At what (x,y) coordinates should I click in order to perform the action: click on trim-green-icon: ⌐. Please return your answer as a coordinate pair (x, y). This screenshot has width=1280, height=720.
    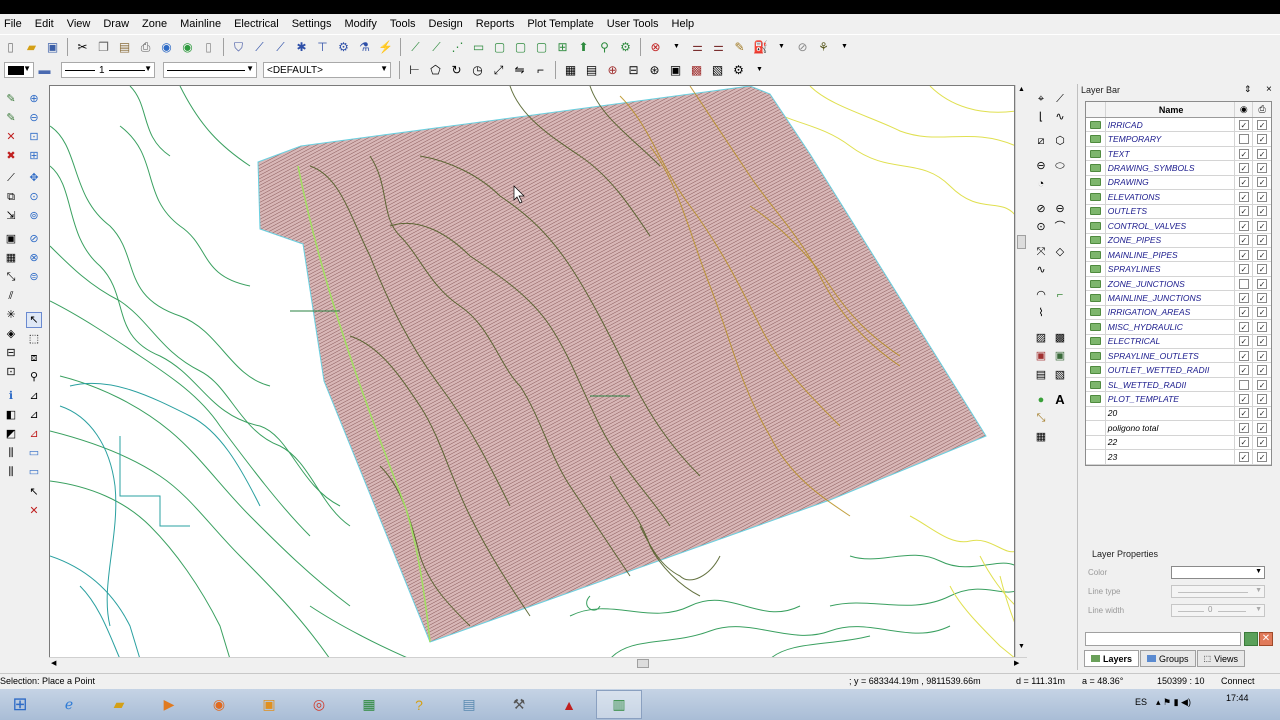
    Looking at the image, I should click on (1060, 295).